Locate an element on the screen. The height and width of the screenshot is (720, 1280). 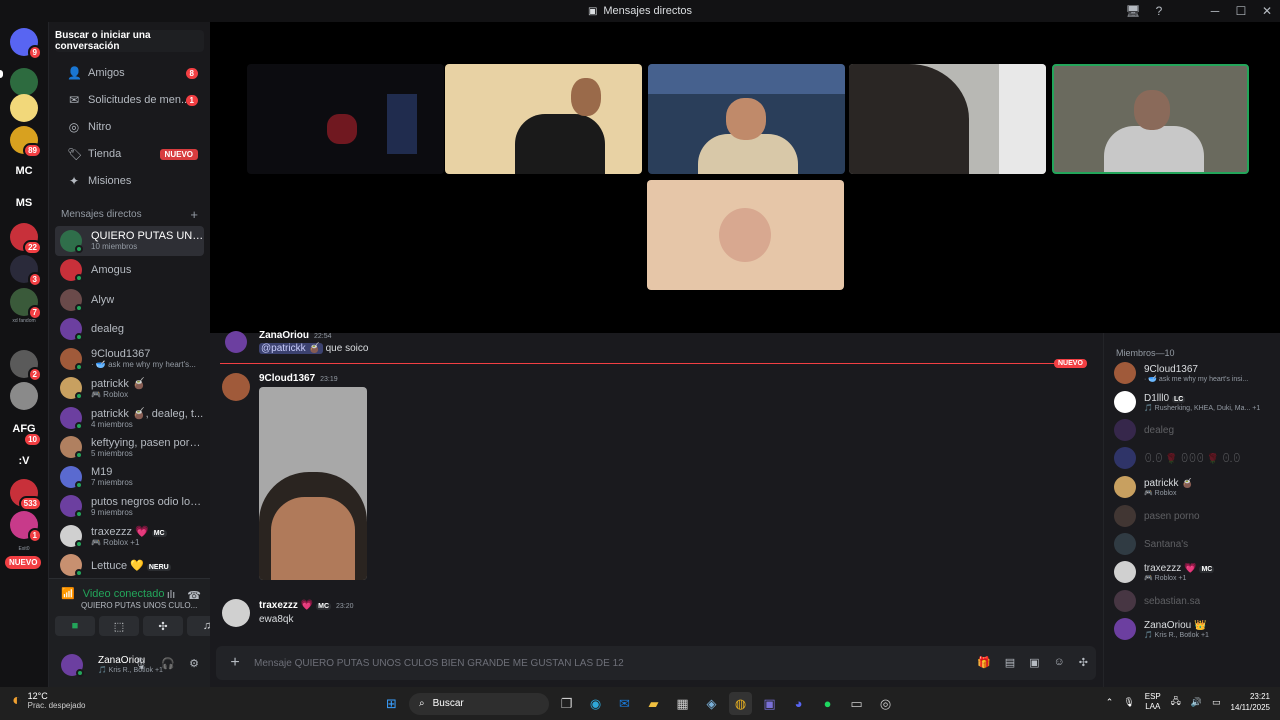
add-dm-icon: + is located at coordinates (194, 214).